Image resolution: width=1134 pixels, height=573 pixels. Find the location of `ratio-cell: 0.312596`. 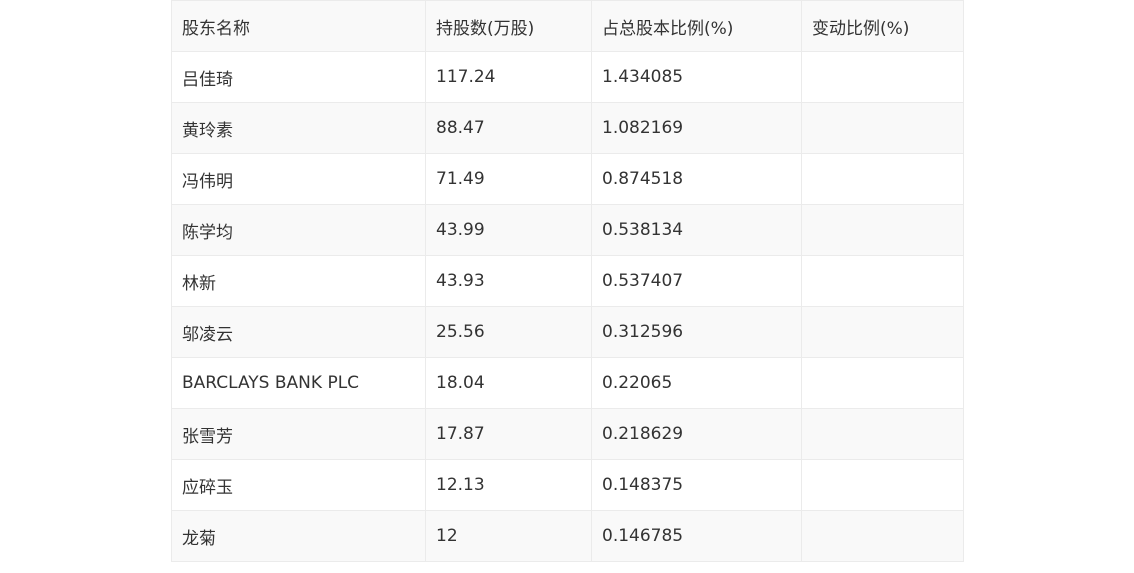

ratio-cell: 0.312596 is located at coordinates (696, 332).